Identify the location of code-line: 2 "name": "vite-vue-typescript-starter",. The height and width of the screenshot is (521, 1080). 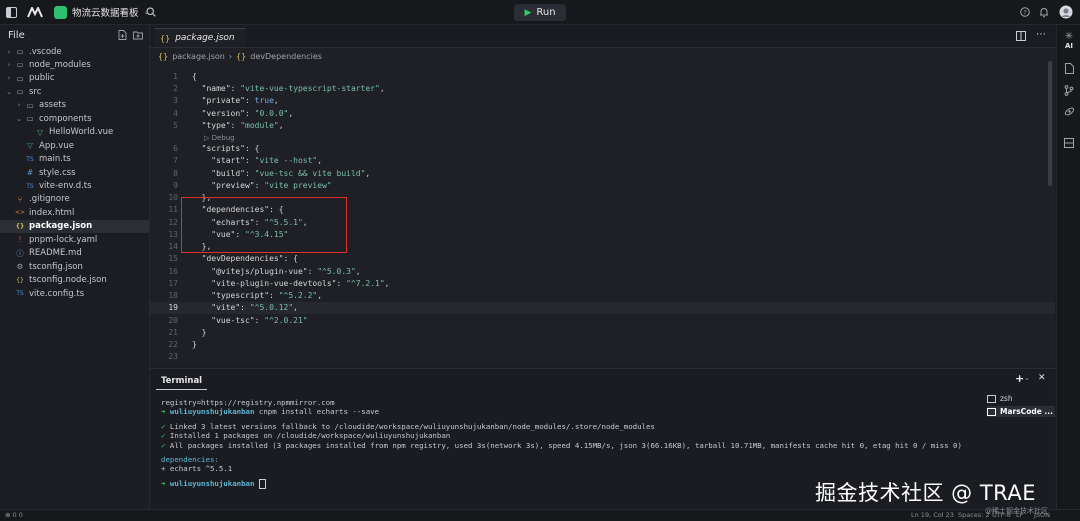
(602, 88).